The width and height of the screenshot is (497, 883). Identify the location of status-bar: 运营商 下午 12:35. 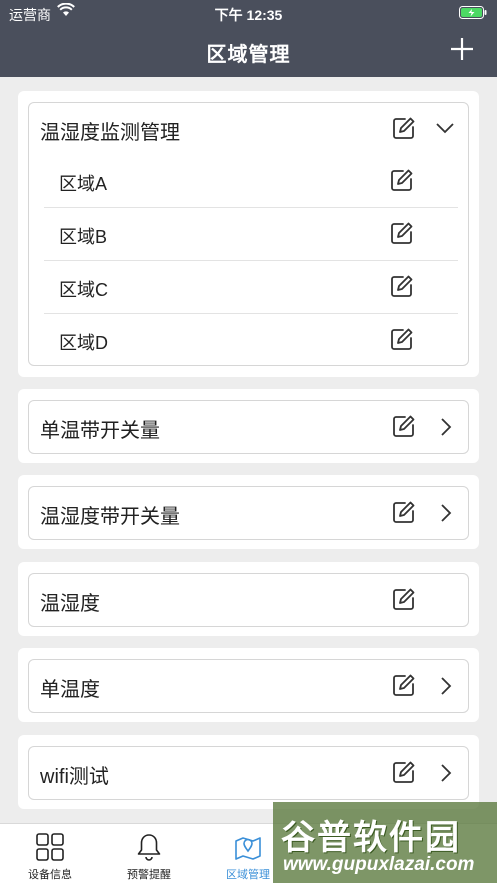
(248, 13).